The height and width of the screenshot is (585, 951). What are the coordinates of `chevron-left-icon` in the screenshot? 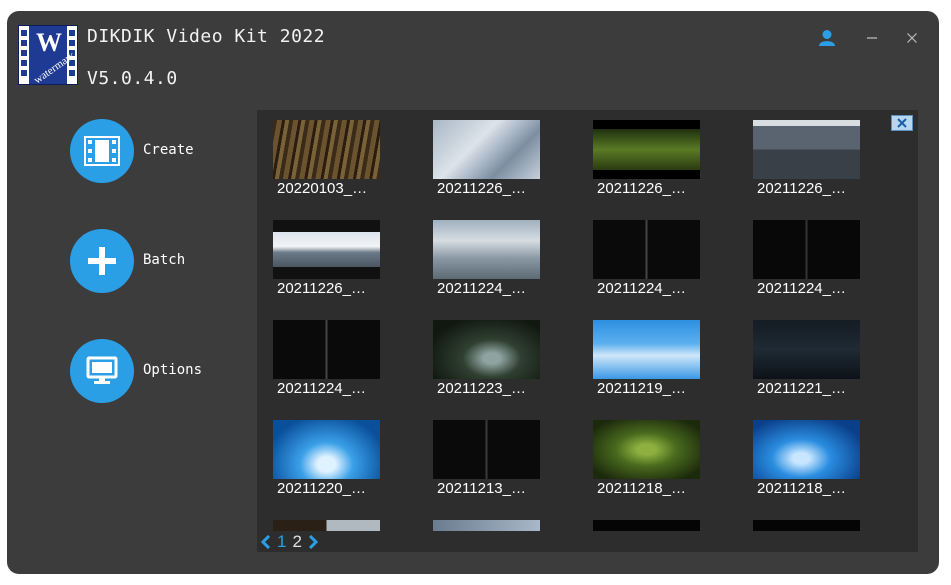 It's located at (266, 542).